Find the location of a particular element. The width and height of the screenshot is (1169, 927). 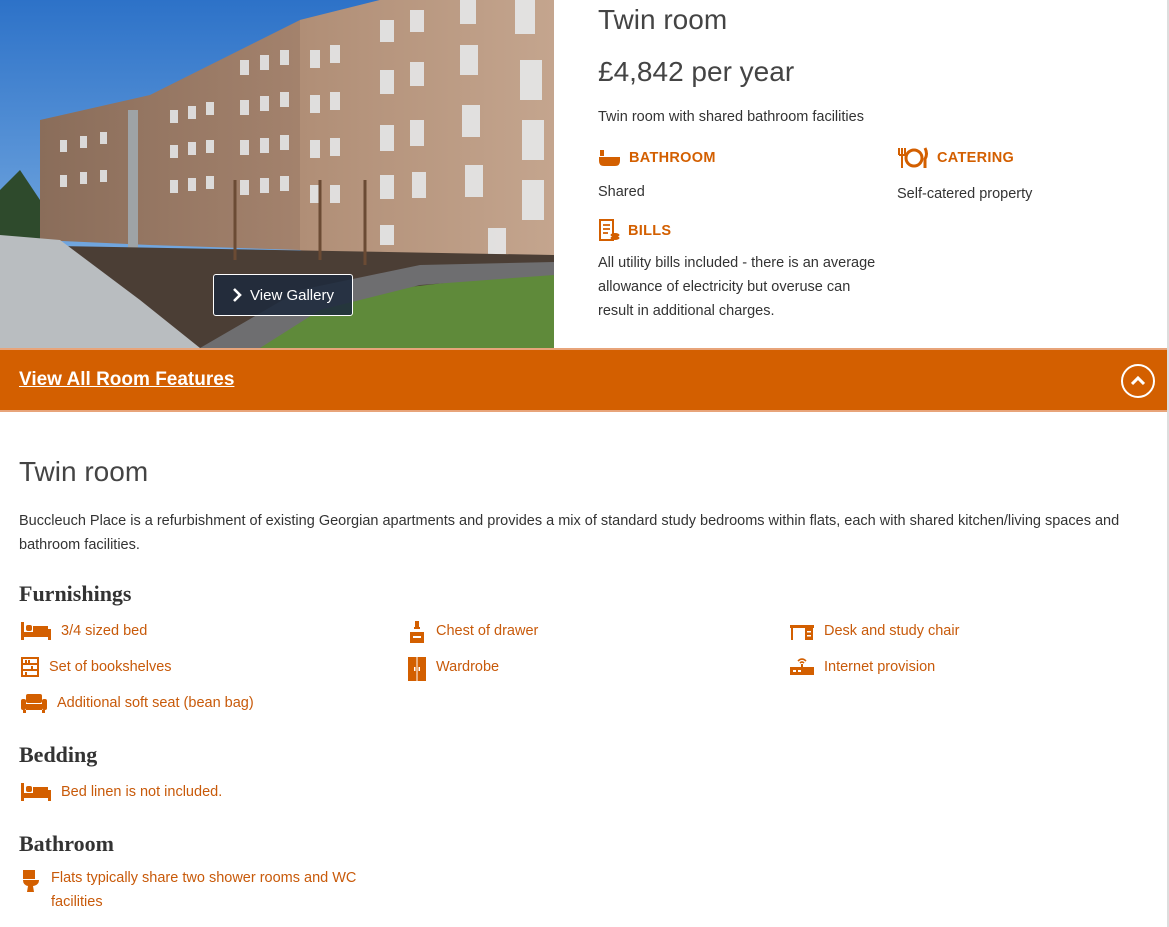

feature-bathroom: BATHROOM Shared is located at coordinates (738, 176).